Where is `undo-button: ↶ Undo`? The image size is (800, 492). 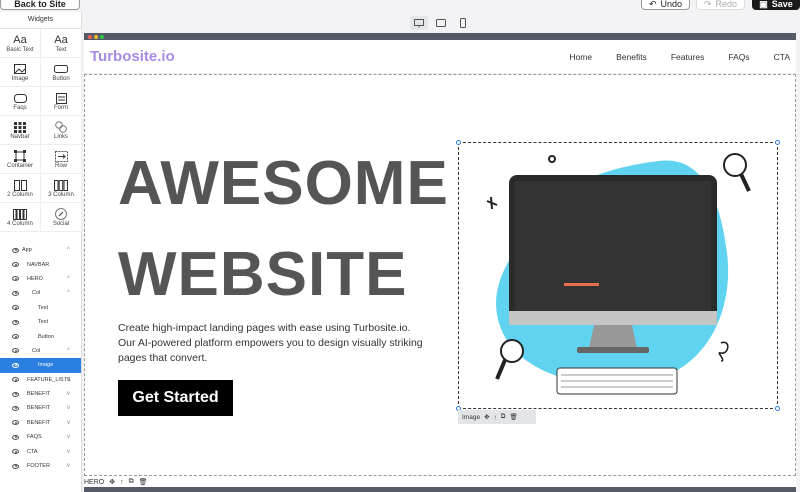
undo-button: ↶ Undo is located at coordinates (665, 5).